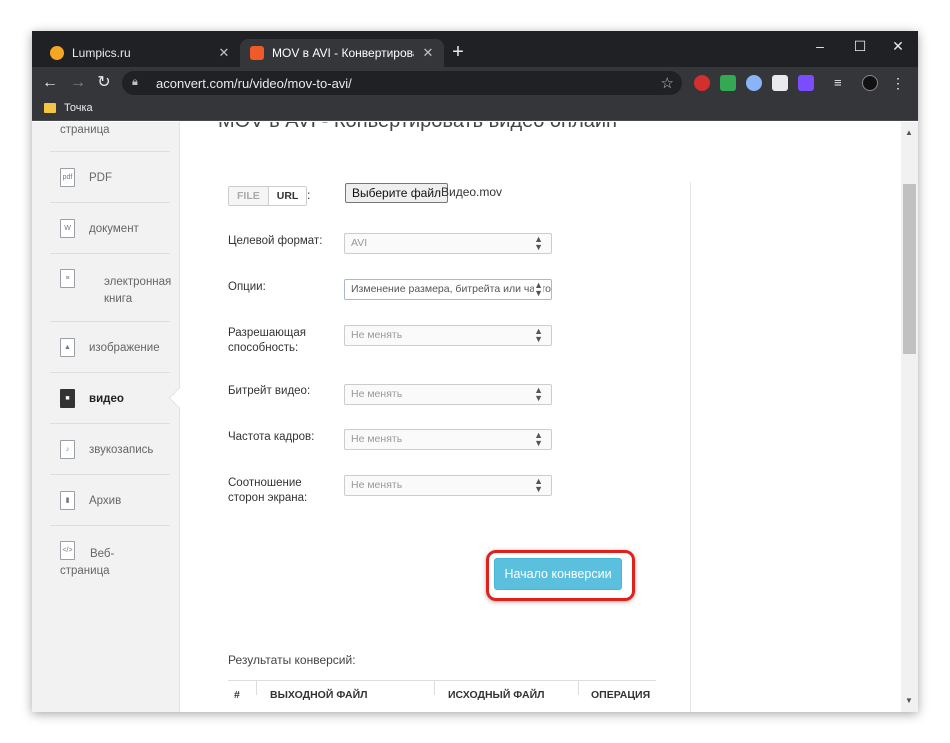  I want to click on url-tab: URL, so click(287, 196).